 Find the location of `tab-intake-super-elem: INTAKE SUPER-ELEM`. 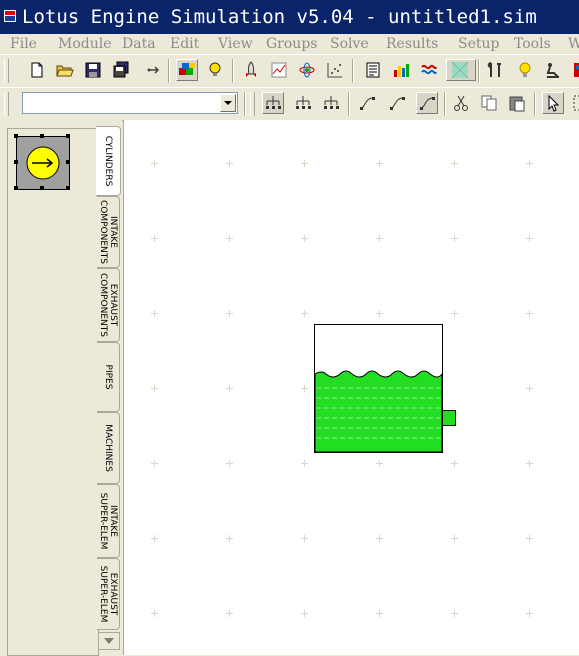

tab-intake-super-elem: INTAKE SUPER-ELEM is located at coordinates (108, 521).